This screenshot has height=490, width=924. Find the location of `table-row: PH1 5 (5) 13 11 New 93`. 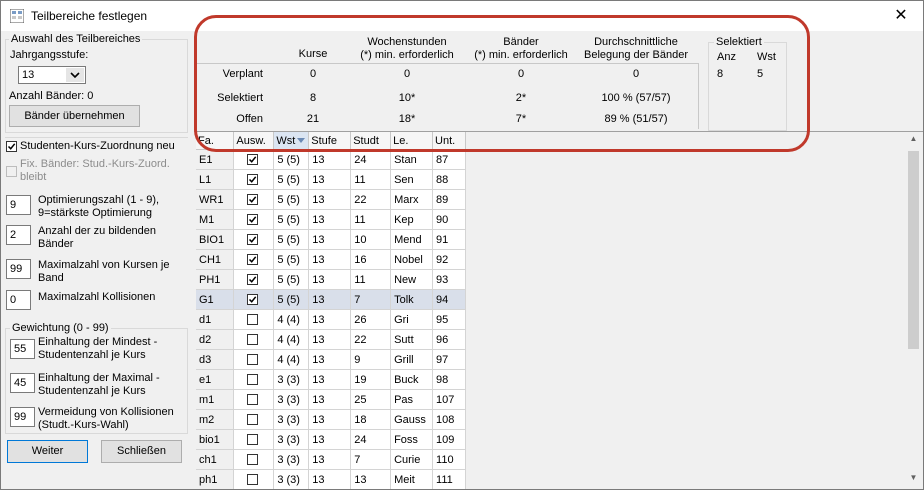

table-row: PH1 5 (5) 13 11 New 93 is located at coordinates (331, 279).